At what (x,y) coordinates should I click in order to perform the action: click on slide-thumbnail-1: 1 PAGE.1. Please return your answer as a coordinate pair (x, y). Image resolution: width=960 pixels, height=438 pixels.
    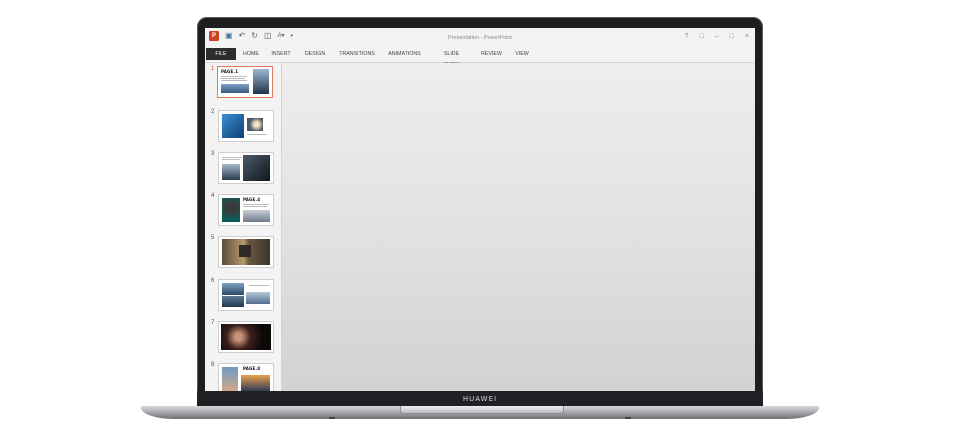
    Looking at the image, I should click on (243, 86).